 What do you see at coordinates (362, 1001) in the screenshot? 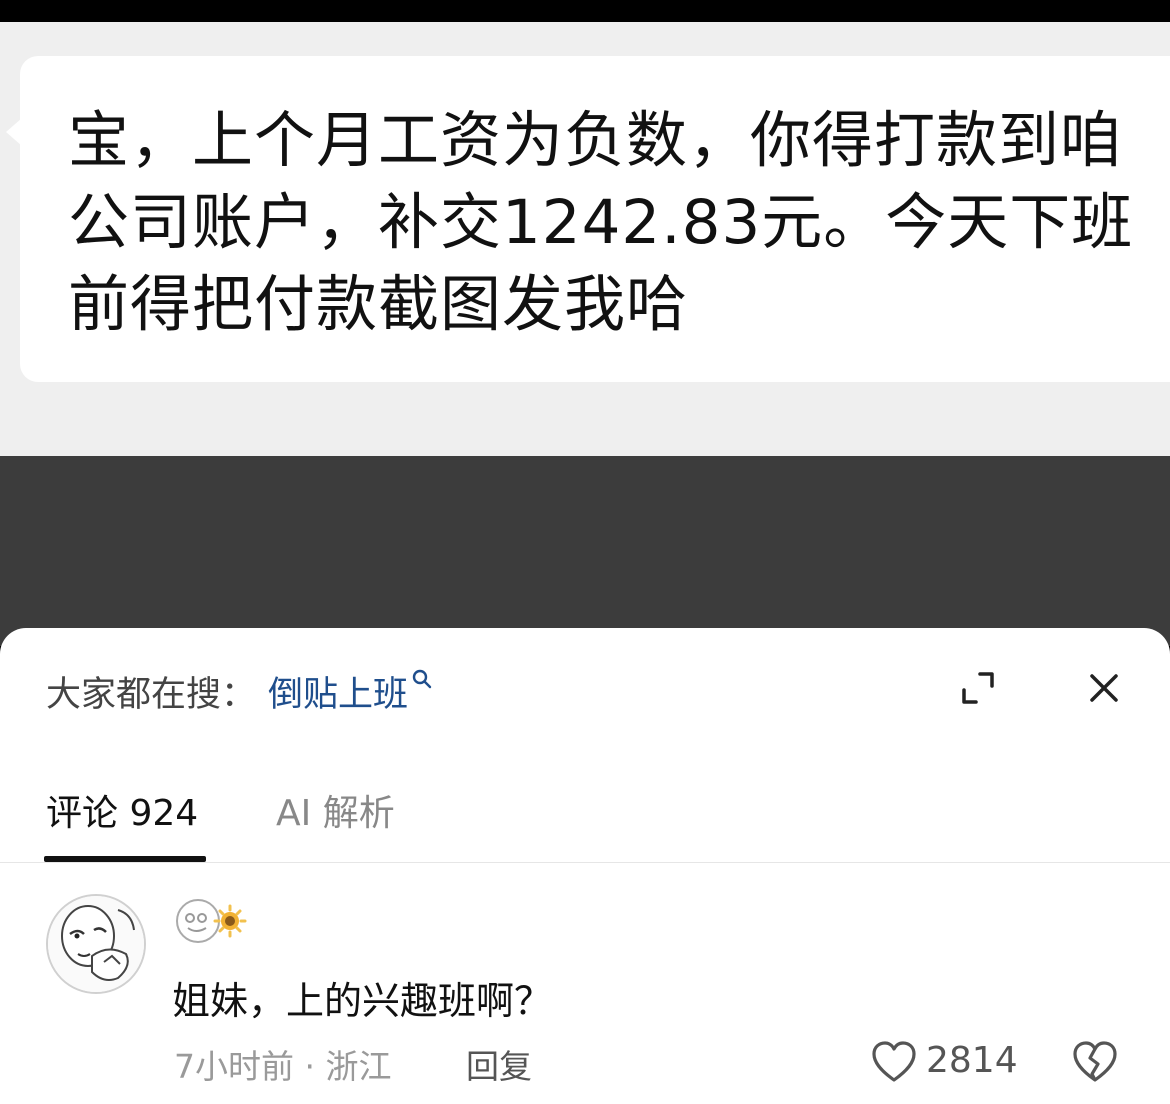
I see `comment-text: 姐妹，上的兴趣班啊？` at bounding box center [362, 1001].